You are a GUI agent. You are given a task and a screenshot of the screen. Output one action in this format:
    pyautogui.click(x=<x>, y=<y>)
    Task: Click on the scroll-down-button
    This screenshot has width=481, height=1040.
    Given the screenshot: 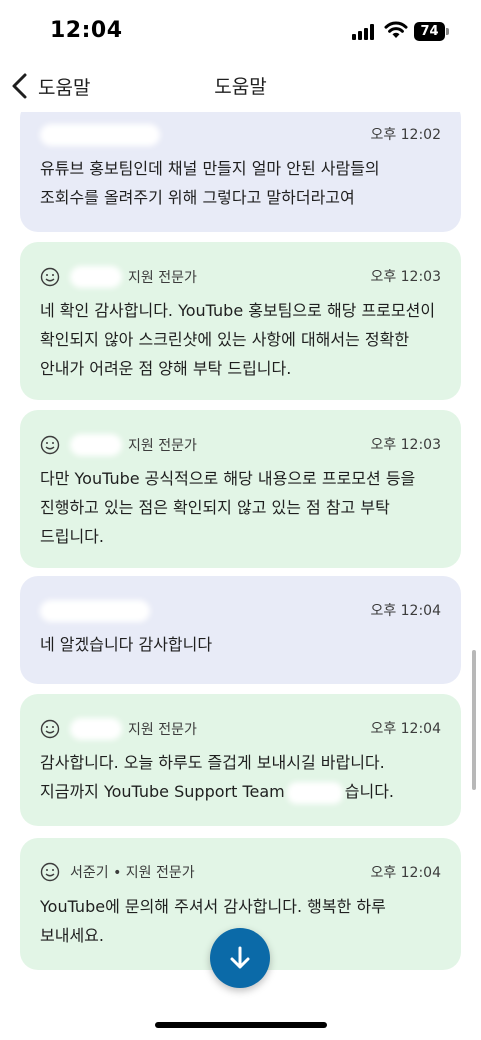 What is the action you would take?
    pyautogui.click(x=240, y=958)
    